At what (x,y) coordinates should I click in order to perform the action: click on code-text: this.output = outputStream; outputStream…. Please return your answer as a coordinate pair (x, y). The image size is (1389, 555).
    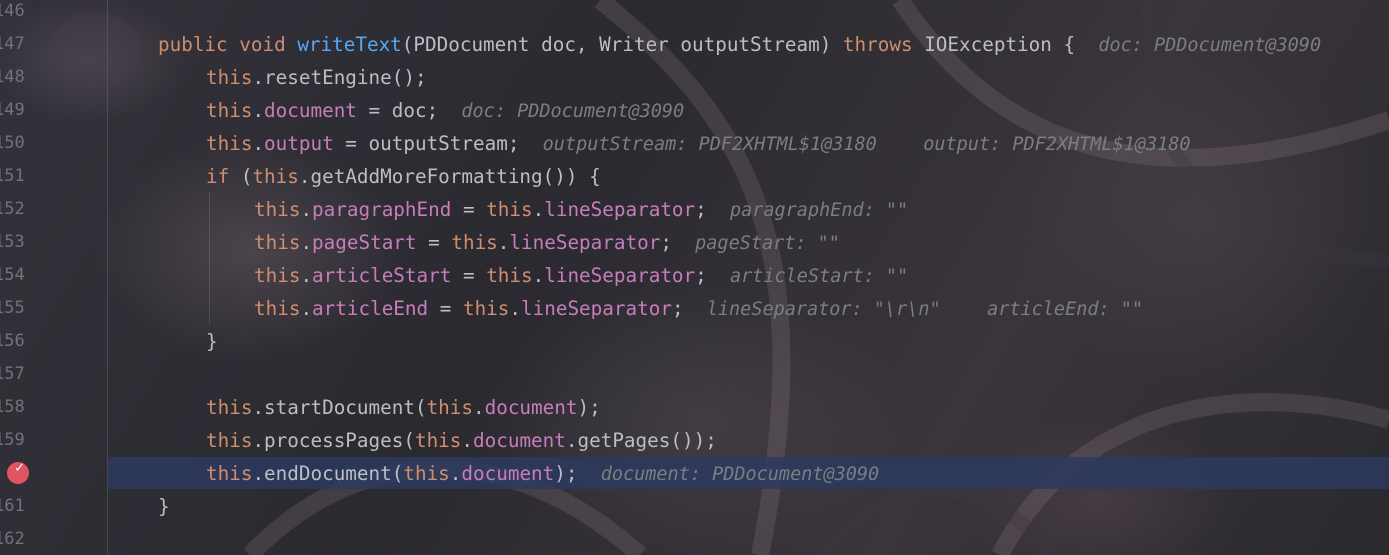
    Looking at the image, I should click on (698, 144).